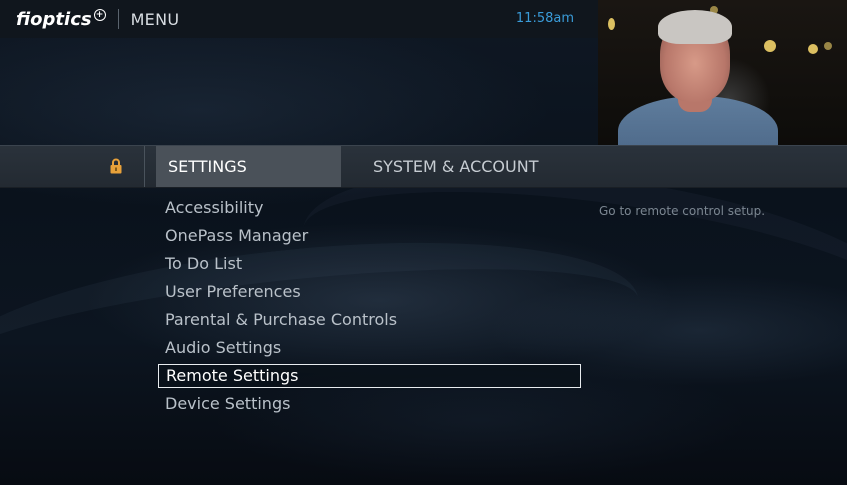 The width and height of the screenshot is (847, 485). Describe the element at coordinates (155, 19) in the screenshot. I see `page-title: MENU` at that location.